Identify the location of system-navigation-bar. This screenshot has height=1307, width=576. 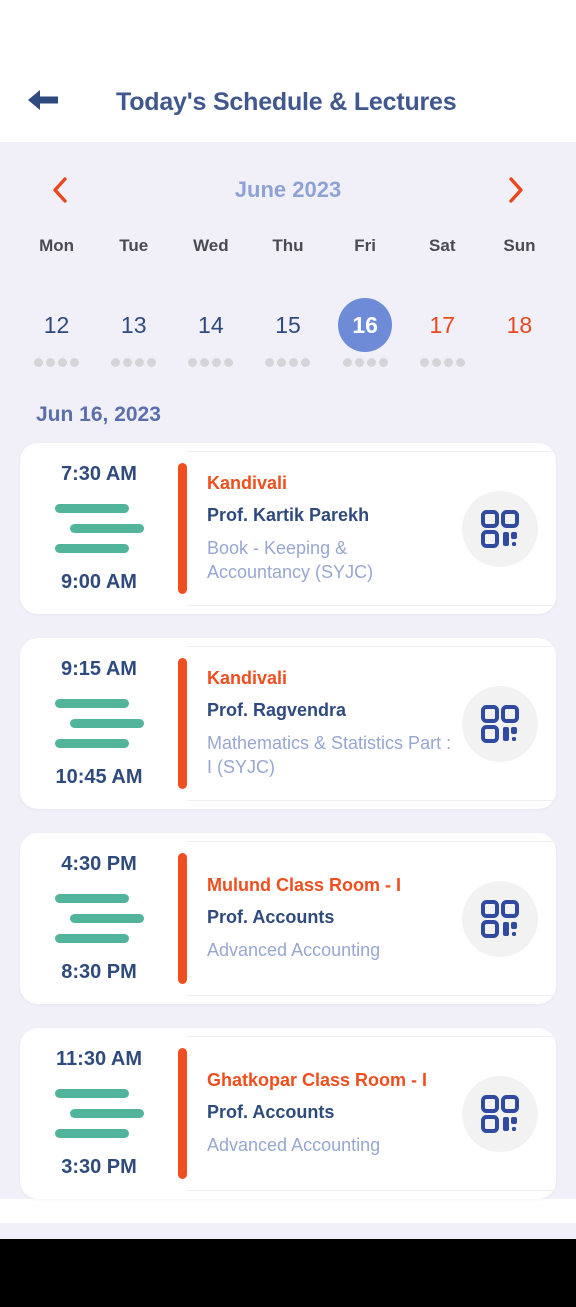
(288, 1273).